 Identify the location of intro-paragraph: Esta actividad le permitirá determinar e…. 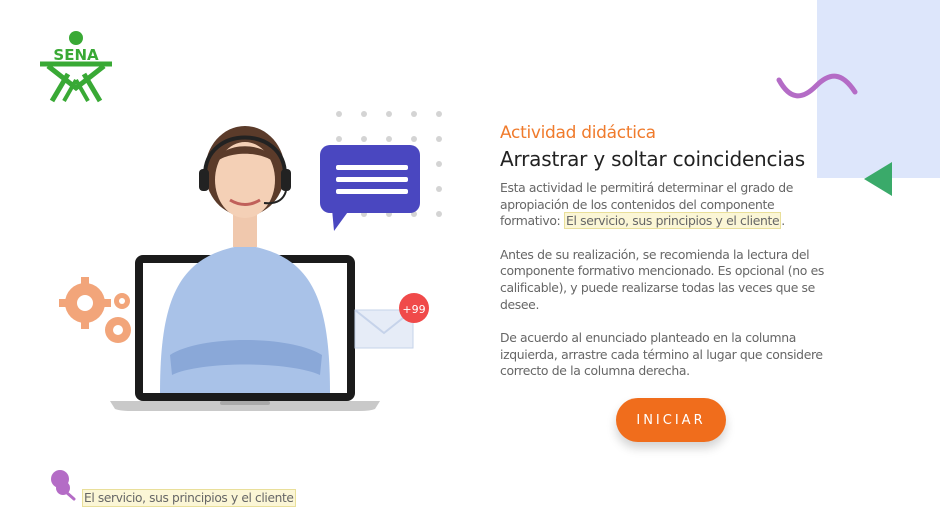
(665, 205).